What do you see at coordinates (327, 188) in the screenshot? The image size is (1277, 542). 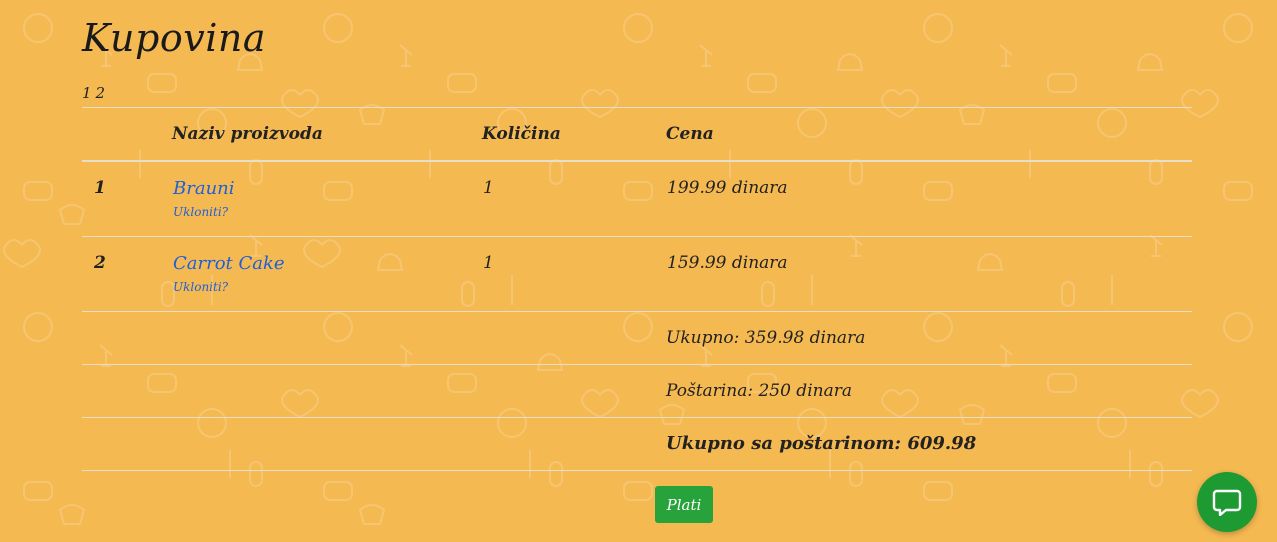 I see `product-link: Brauni` at bounding box center [327, 188].